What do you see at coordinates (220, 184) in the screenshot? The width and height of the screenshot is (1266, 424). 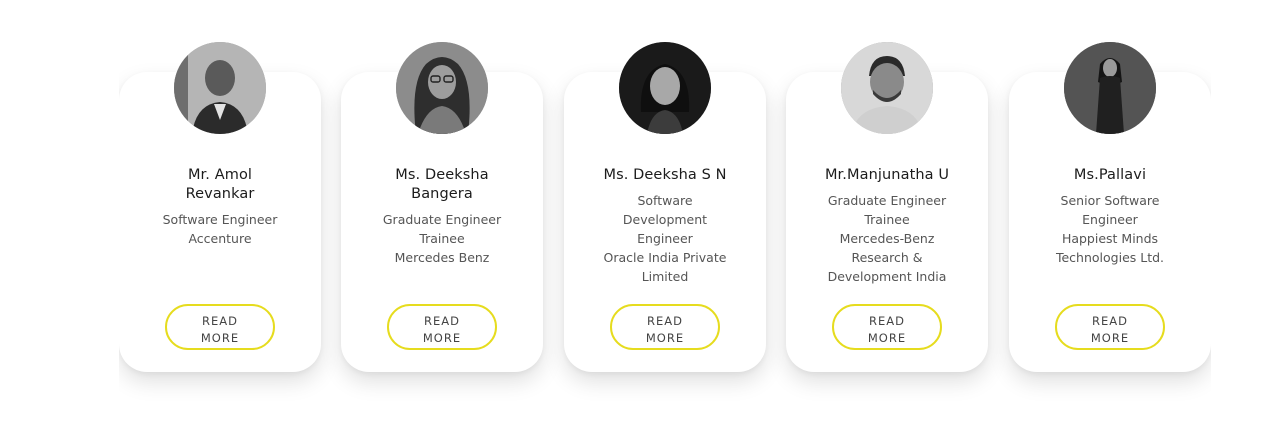 I see `person-name: Mr. Amol Revankar` at bounding box center [220, 184].